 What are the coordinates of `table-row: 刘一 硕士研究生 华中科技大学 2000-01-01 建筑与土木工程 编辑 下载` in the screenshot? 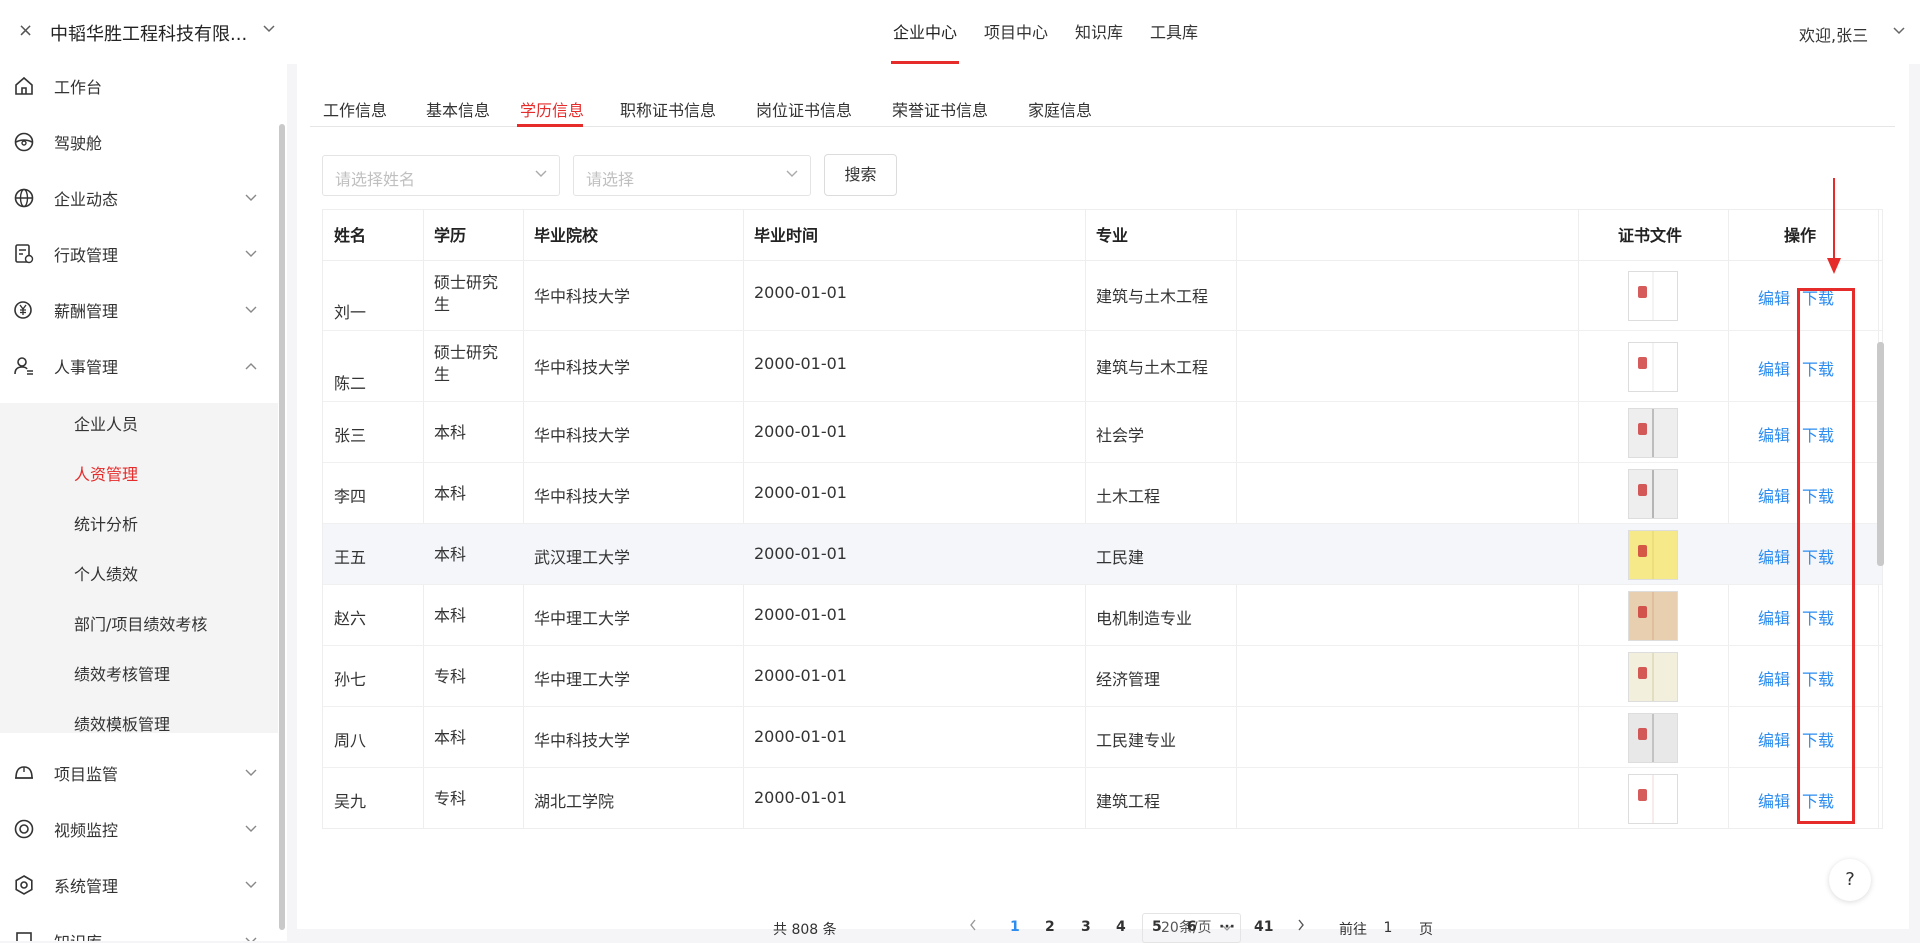 It's located at (1102, 296).